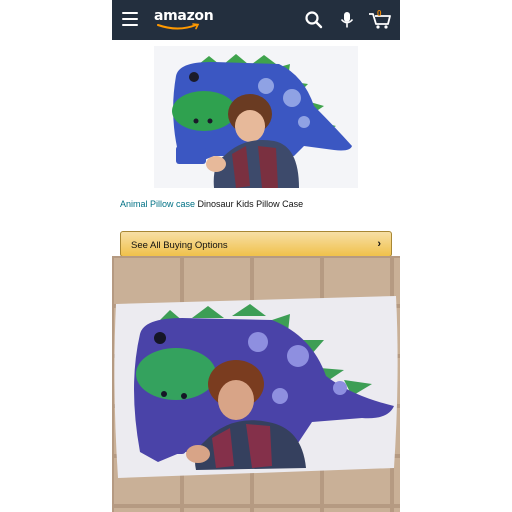 The height and width of the screenshot is (512, 512). I want to click on logo-text: amazon, so click(184, 16).